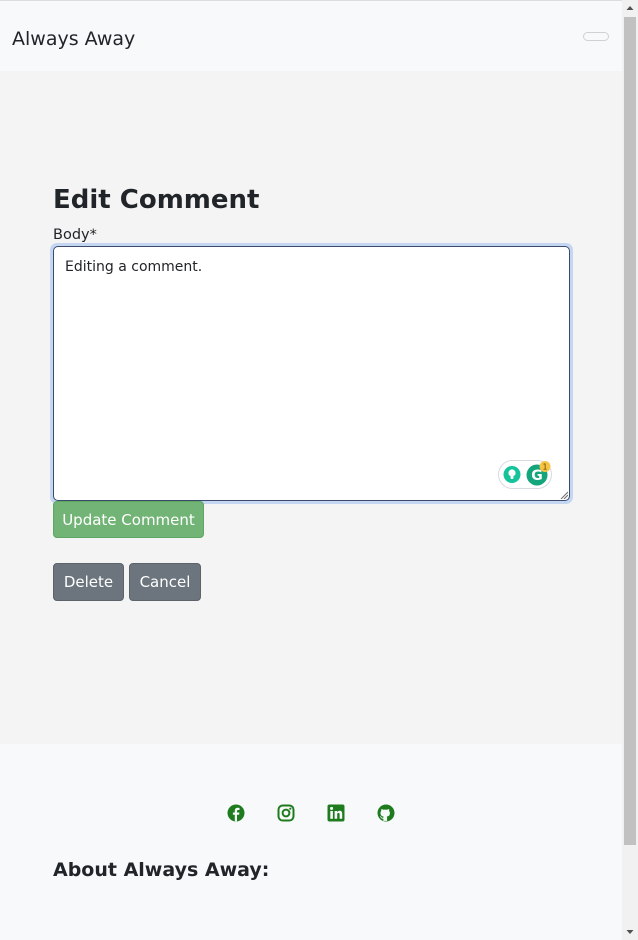 This screenshot has width=638, height=940. I want to click on github-icon, so click(386, 813).